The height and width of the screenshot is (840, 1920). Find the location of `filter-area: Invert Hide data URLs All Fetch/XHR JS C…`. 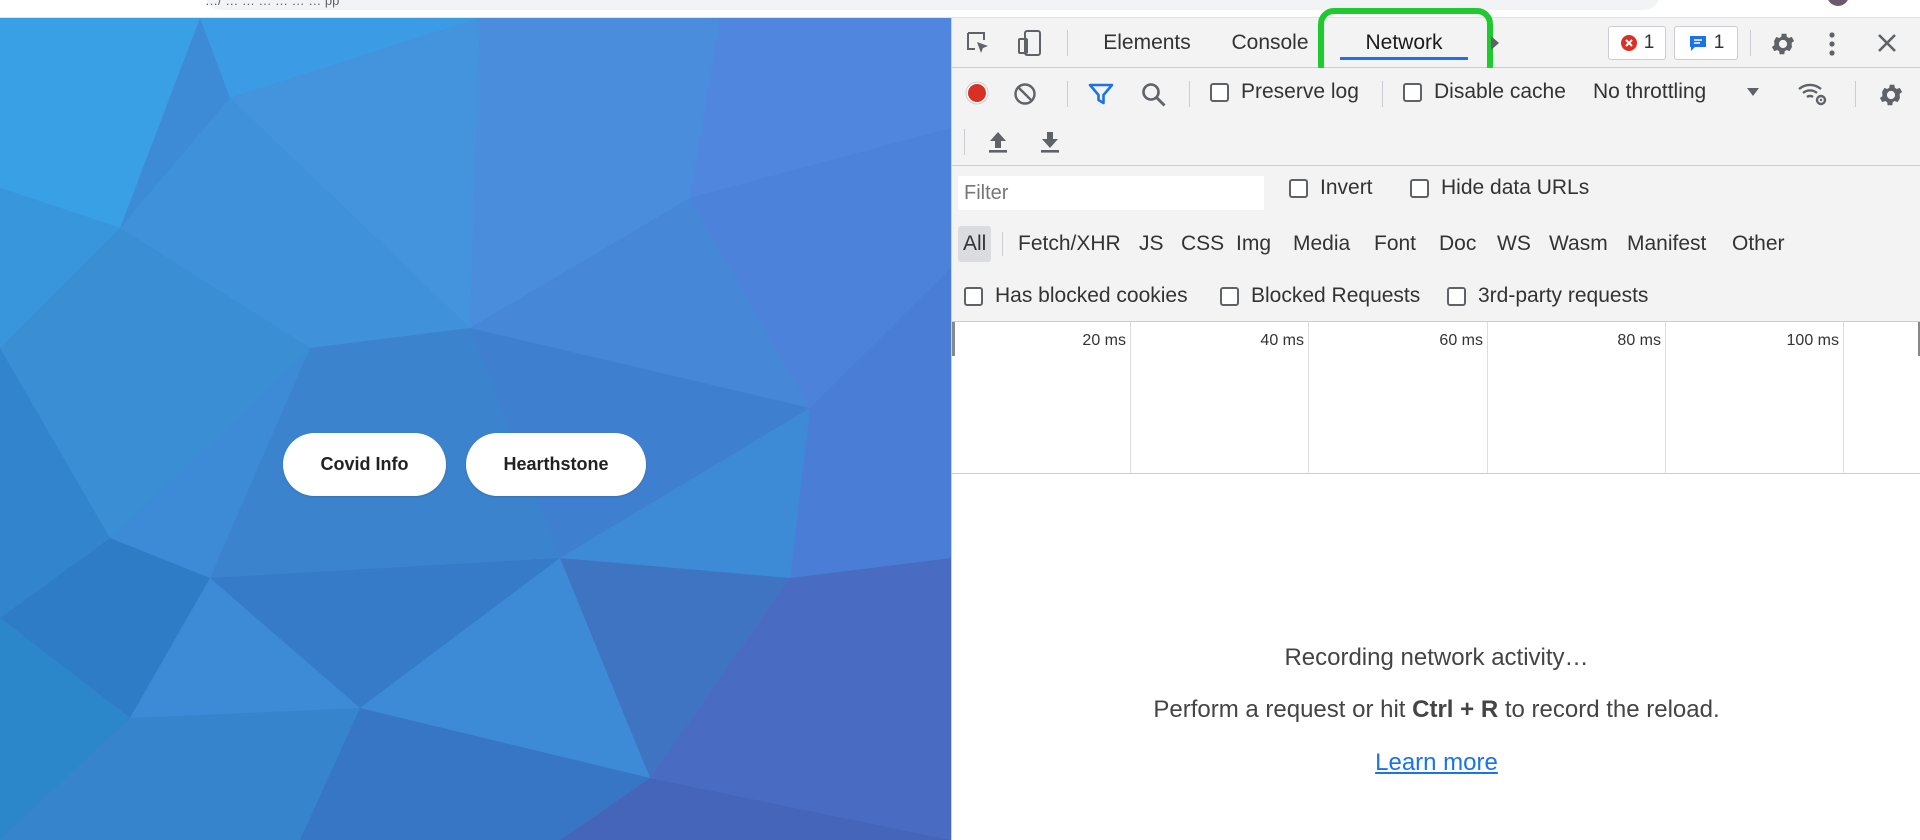

filter-area: Invert Hide data URLs All Fetch/XHR JS C… is located at coordinates (1436, 244).